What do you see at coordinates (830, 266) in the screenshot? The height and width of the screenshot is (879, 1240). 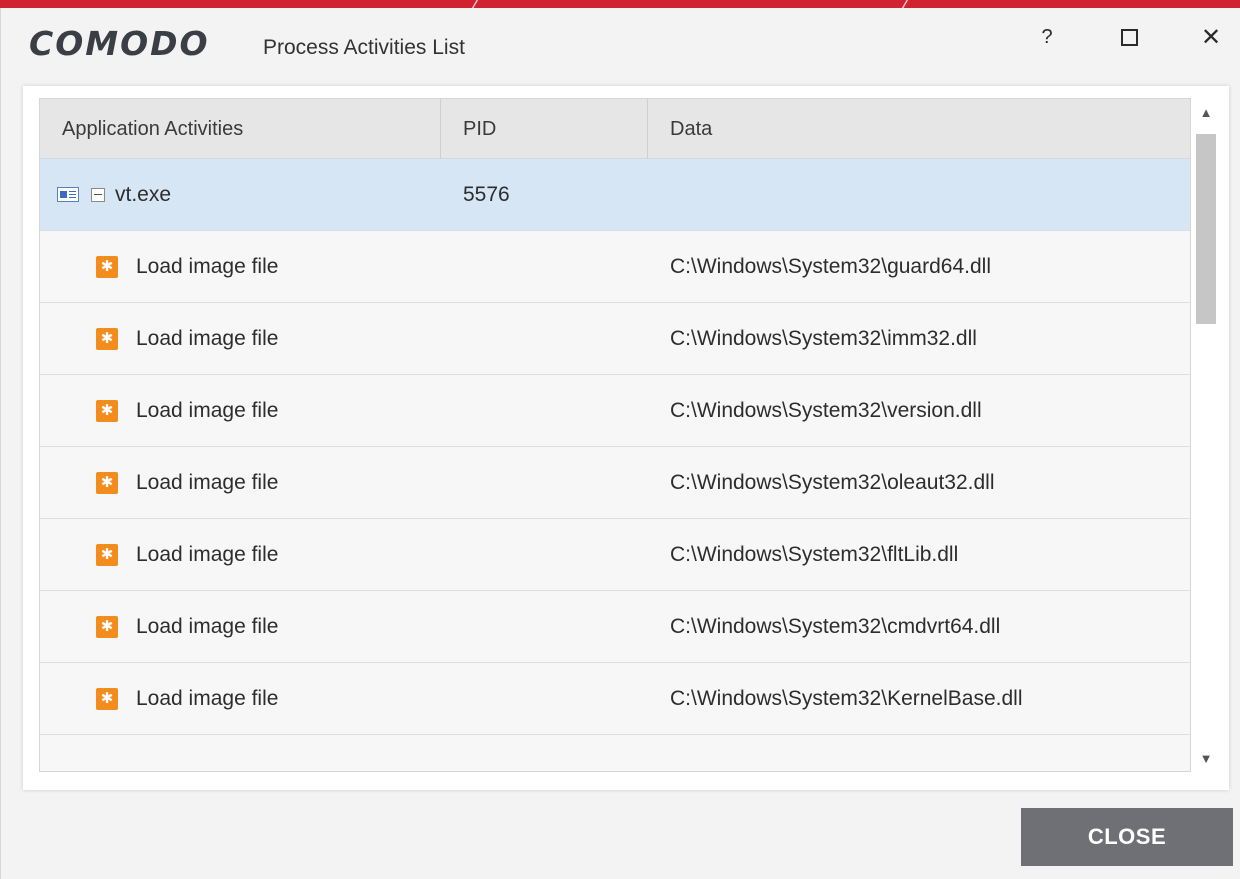 I see `activity-data: C:\Windows\System32\guard64.dll` at bounding box center [830, 266].